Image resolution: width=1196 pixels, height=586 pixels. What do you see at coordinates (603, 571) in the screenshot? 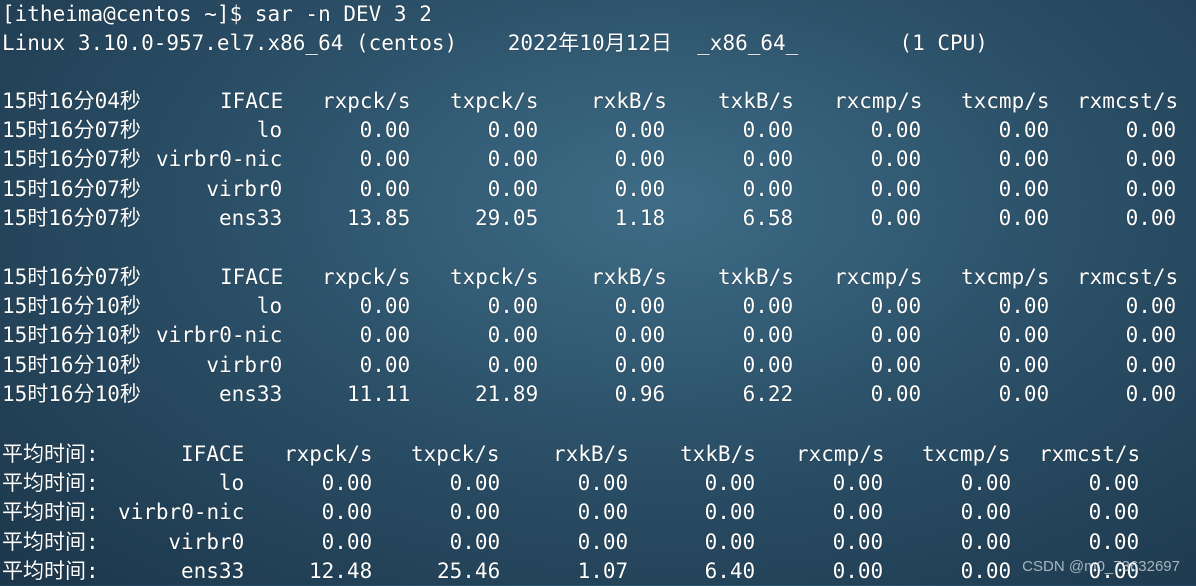
I see `value-cell: 1.07` at bounding box center [603, 571].